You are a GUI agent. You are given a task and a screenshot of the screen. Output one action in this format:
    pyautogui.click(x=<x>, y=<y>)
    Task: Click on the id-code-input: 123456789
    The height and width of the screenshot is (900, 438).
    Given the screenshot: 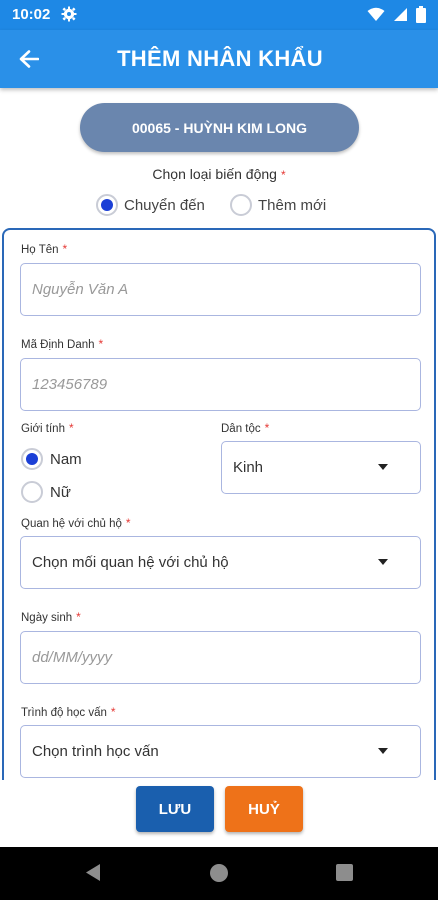 What is the action you would take?
    pyautogui.click(x=220, y=384)
    